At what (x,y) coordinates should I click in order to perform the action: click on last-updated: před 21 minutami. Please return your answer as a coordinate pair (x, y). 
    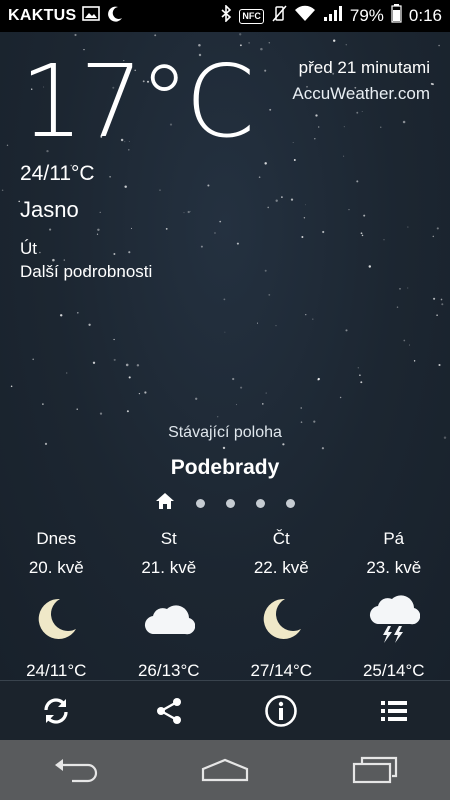
    Looking at the image, I should click on (364, 67).